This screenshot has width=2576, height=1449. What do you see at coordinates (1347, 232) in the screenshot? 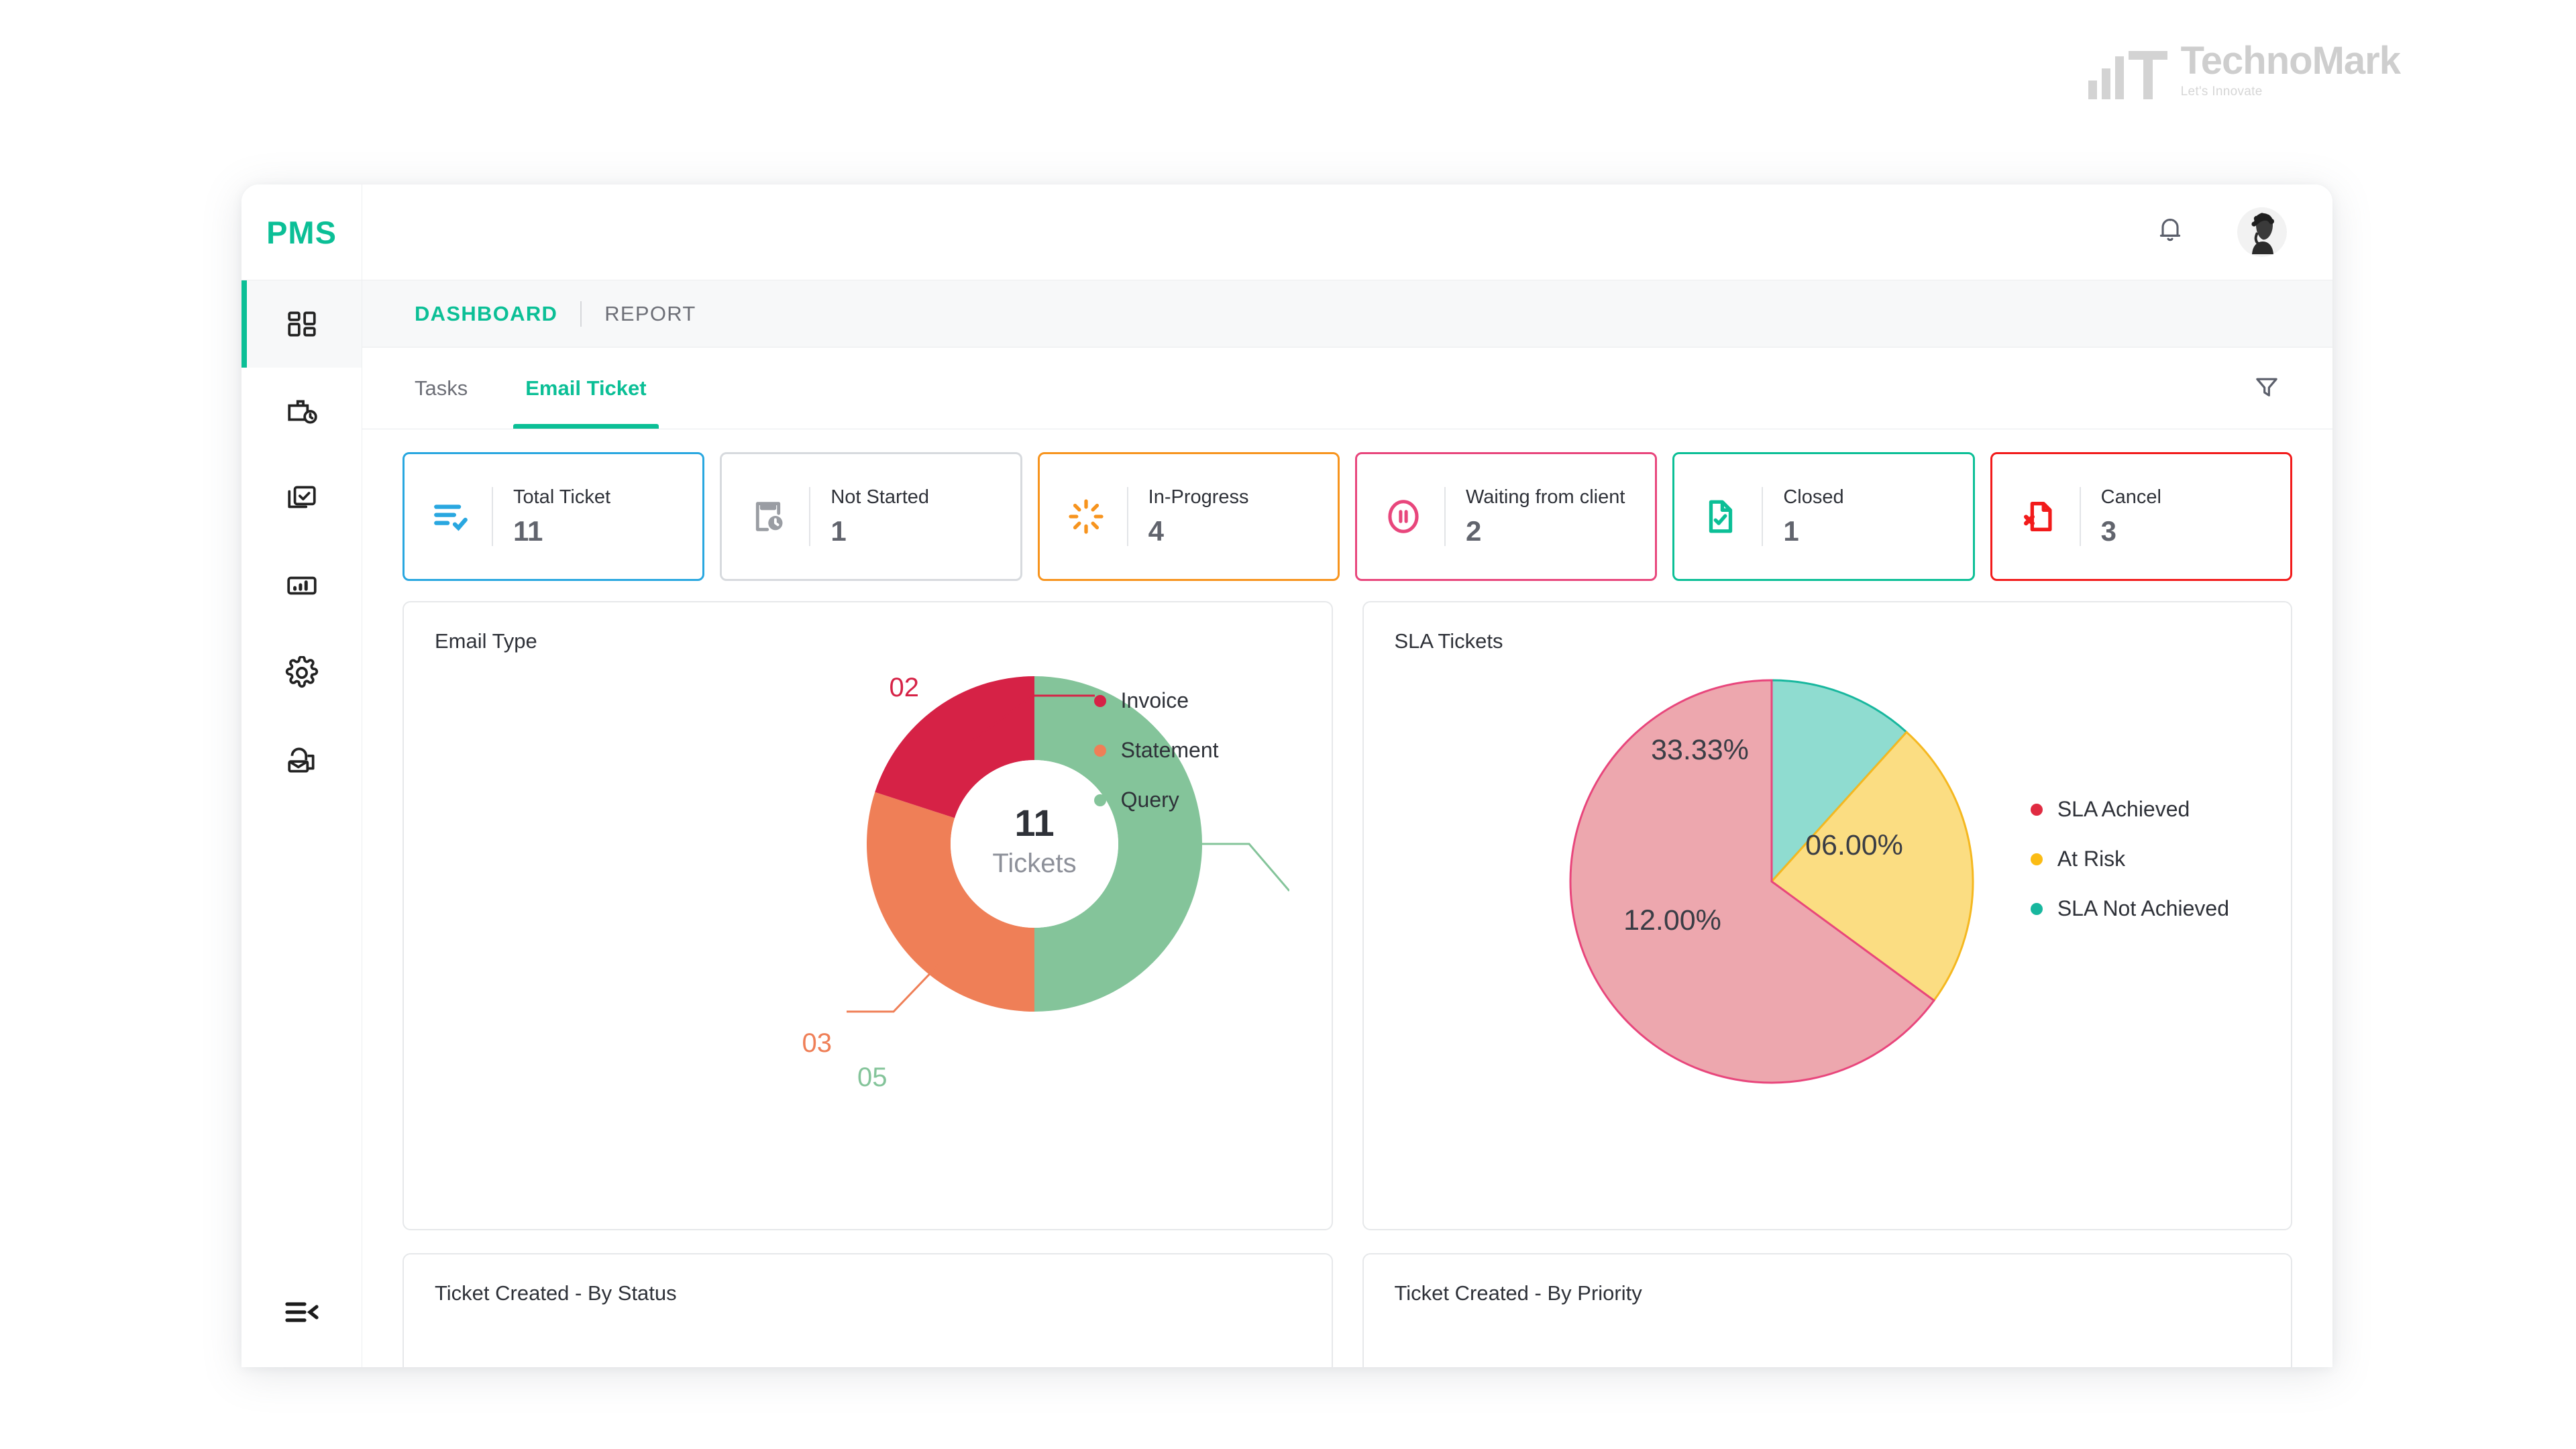
I see `top-bar` at bounding box center [1347, 232].